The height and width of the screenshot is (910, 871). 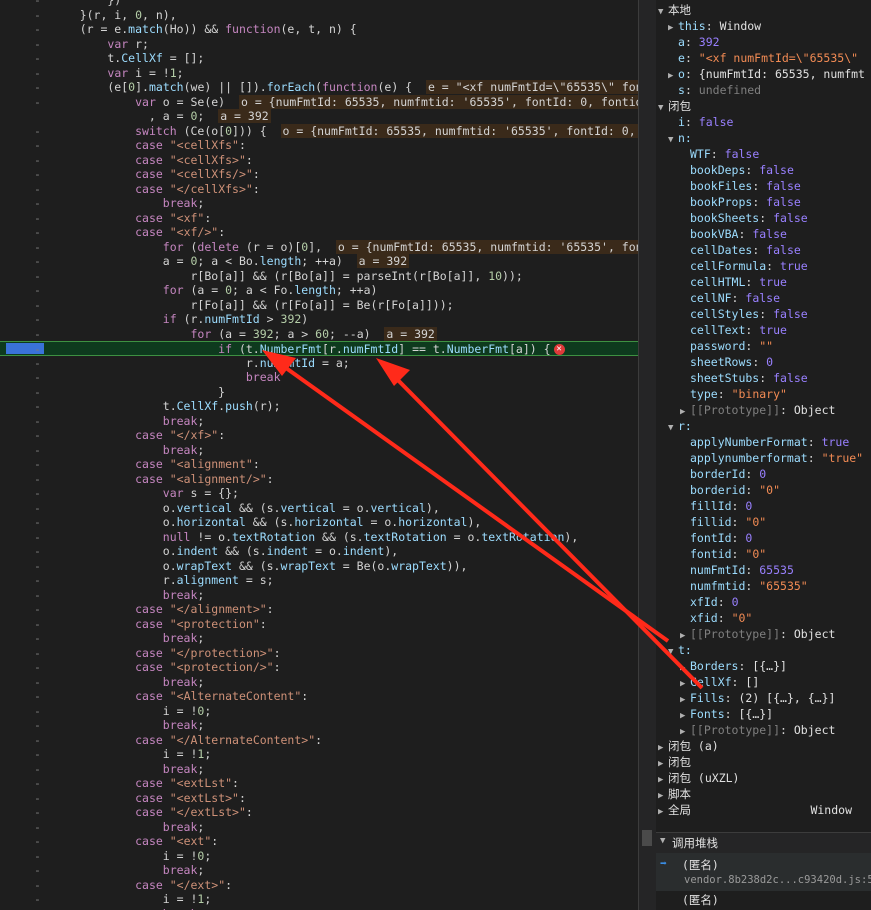 I want to click on code-line: - if (r.numFmtId > 392), so click(x=319, y=319).